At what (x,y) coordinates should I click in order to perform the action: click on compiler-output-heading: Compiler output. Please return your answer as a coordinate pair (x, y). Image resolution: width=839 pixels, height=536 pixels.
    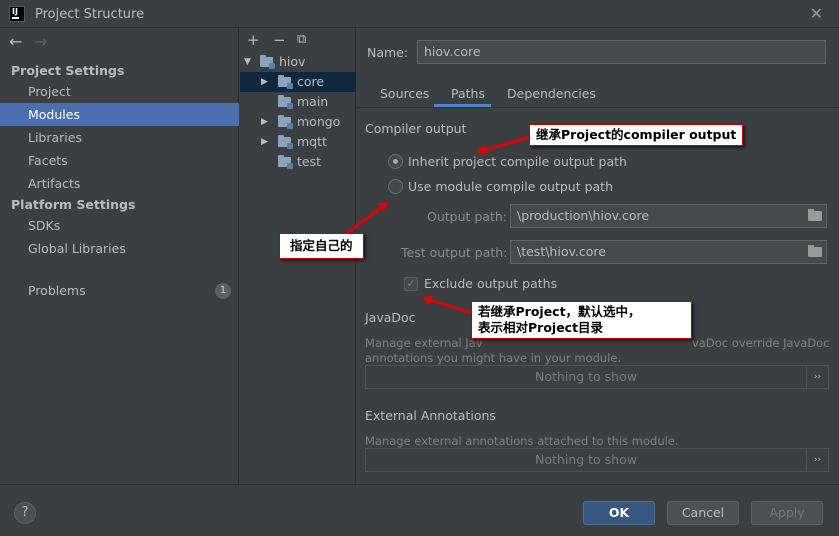
    Looking at the image, I should click on (416, 128).